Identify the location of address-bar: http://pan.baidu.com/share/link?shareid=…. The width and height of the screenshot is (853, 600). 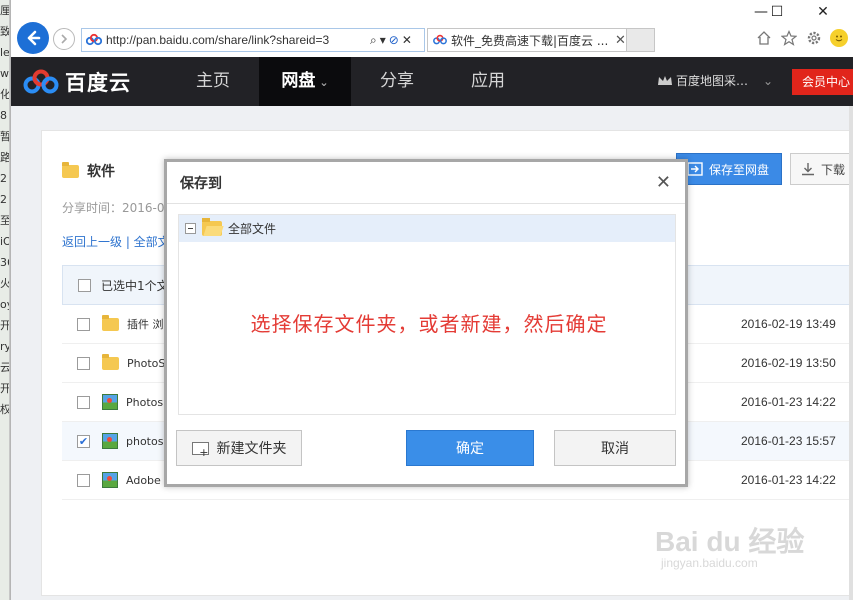
(253, 40).